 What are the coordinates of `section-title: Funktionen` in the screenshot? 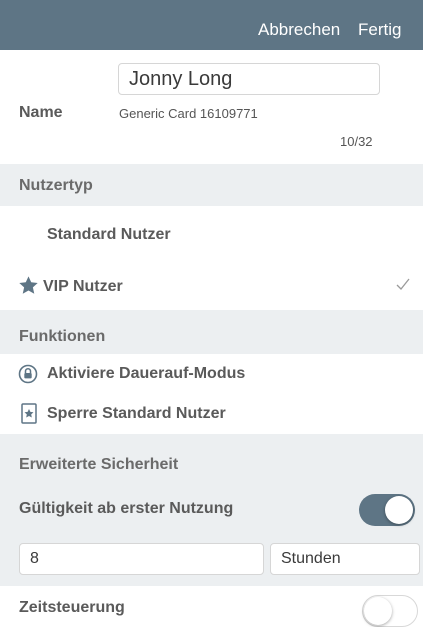 It's located at (62, 336).